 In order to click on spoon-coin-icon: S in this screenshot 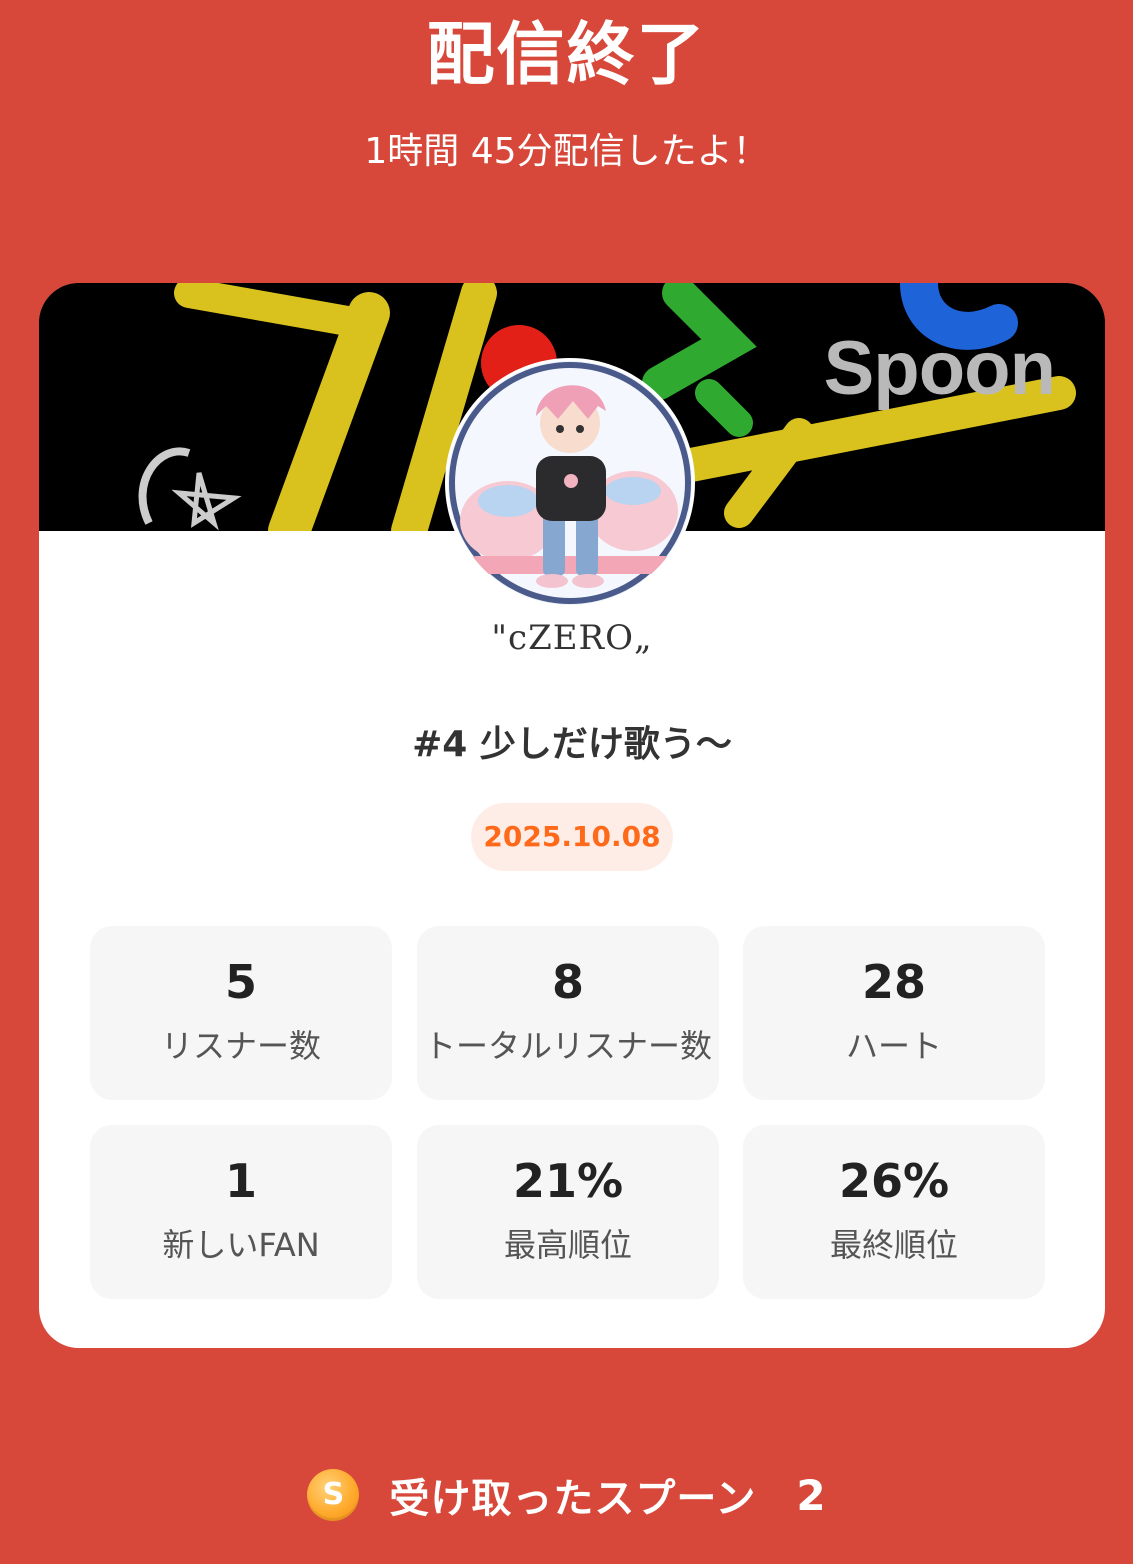, I will do `click(333, 1495)`.